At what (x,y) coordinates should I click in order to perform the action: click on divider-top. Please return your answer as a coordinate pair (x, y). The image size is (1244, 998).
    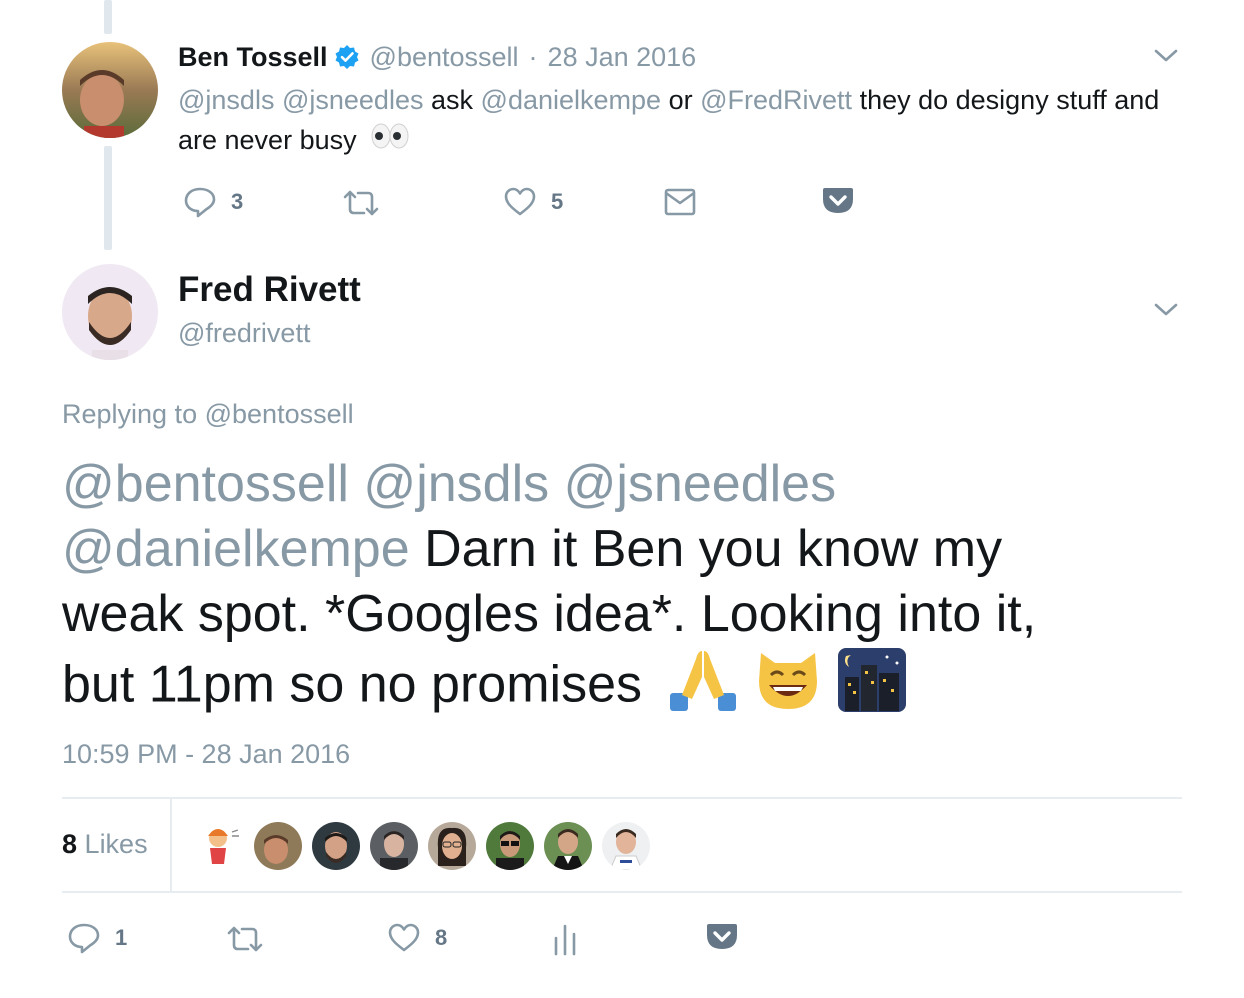
    Looking at the image, I should click on (622, 798).